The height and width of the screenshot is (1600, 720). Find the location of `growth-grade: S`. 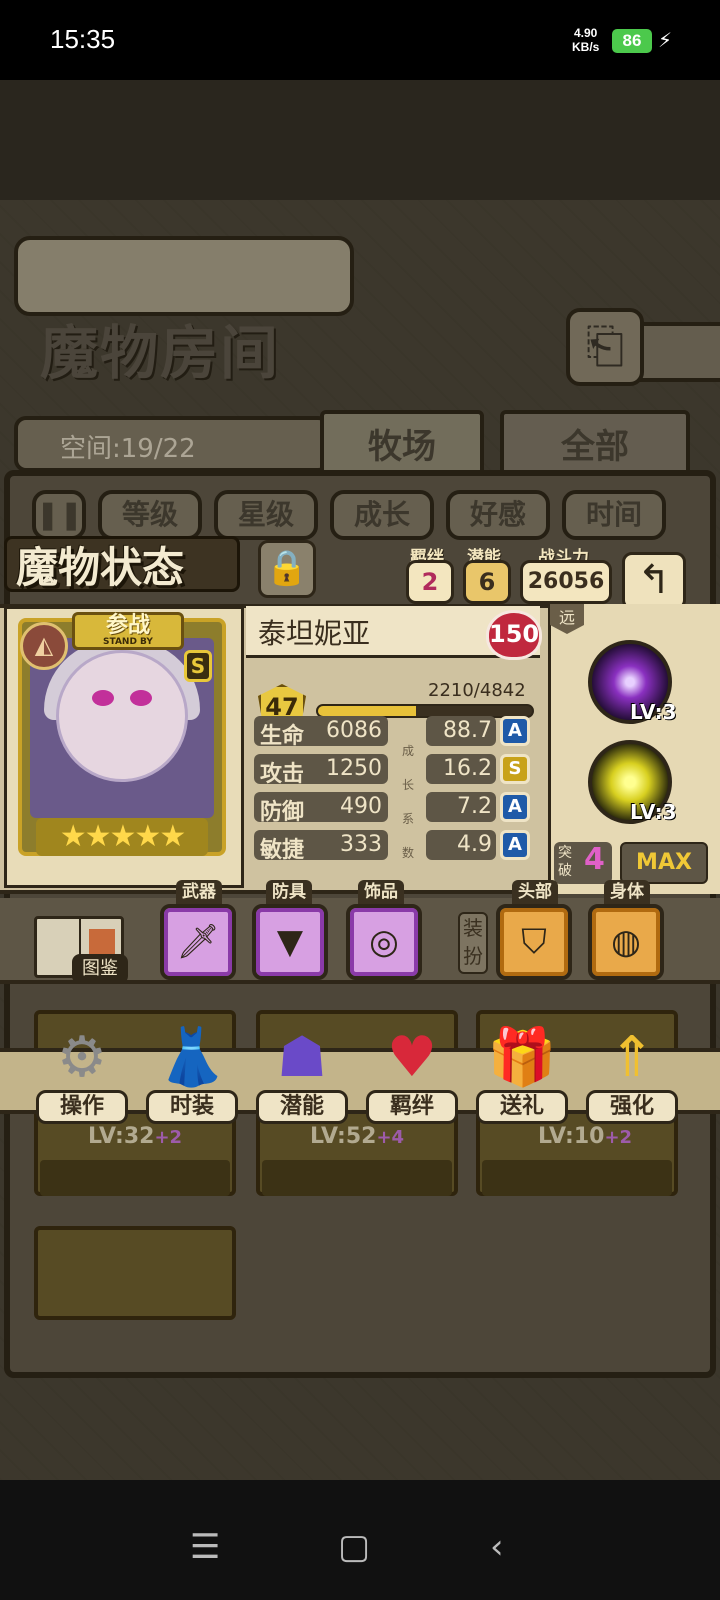

growth-grade: S is located at coordinates (515, 769).